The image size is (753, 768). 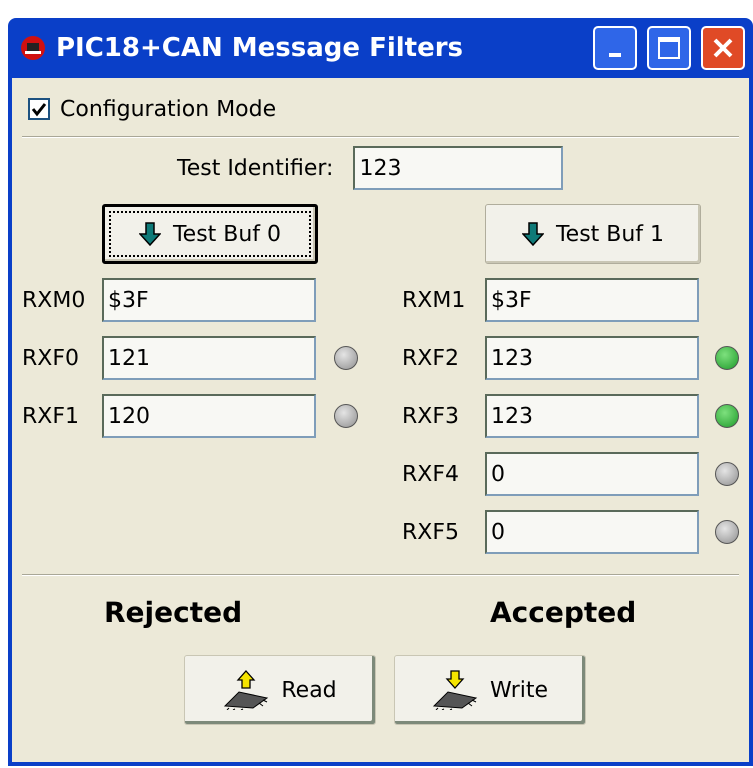 I want to click on result-label: Rejected, so click(x=173, y=612).